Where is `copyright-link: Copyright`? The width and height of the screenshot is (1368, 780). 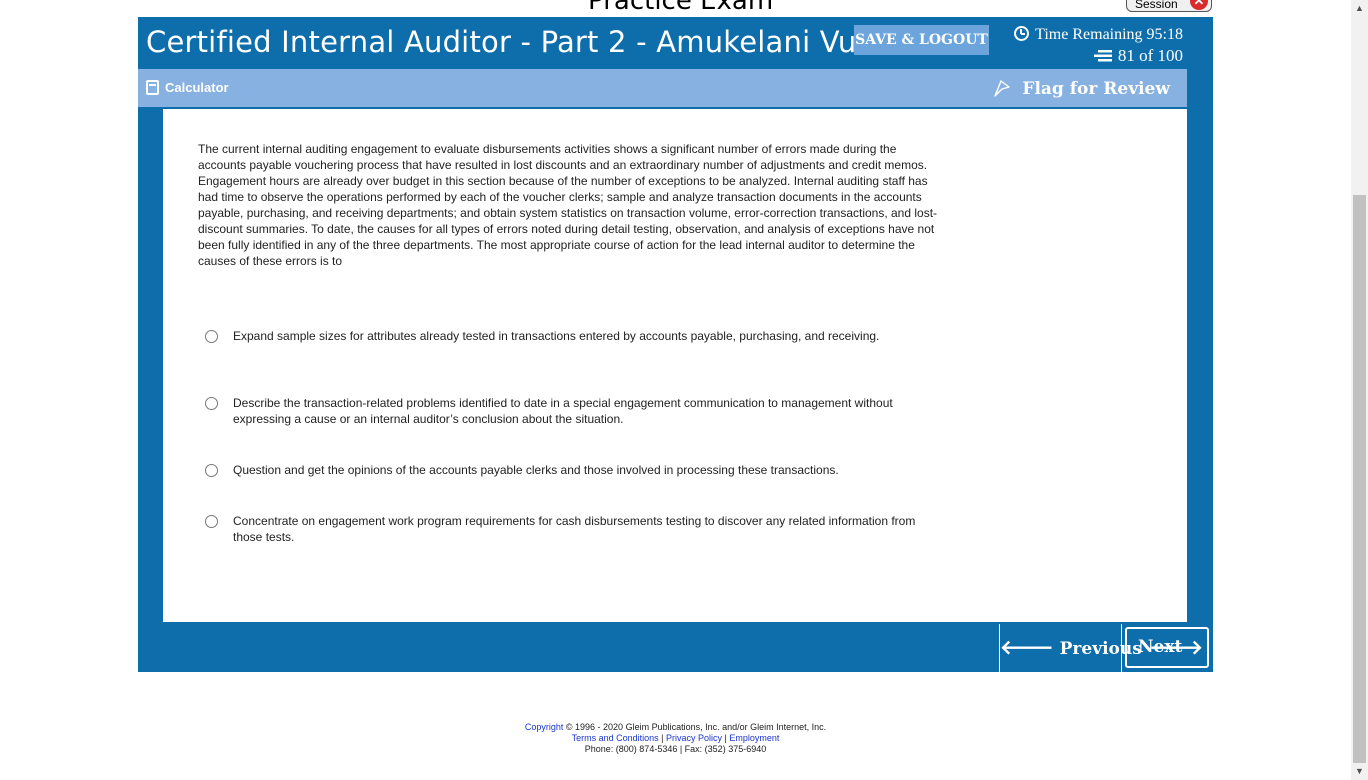
copyright-link: Copyright is located at coordinates (544, 727).